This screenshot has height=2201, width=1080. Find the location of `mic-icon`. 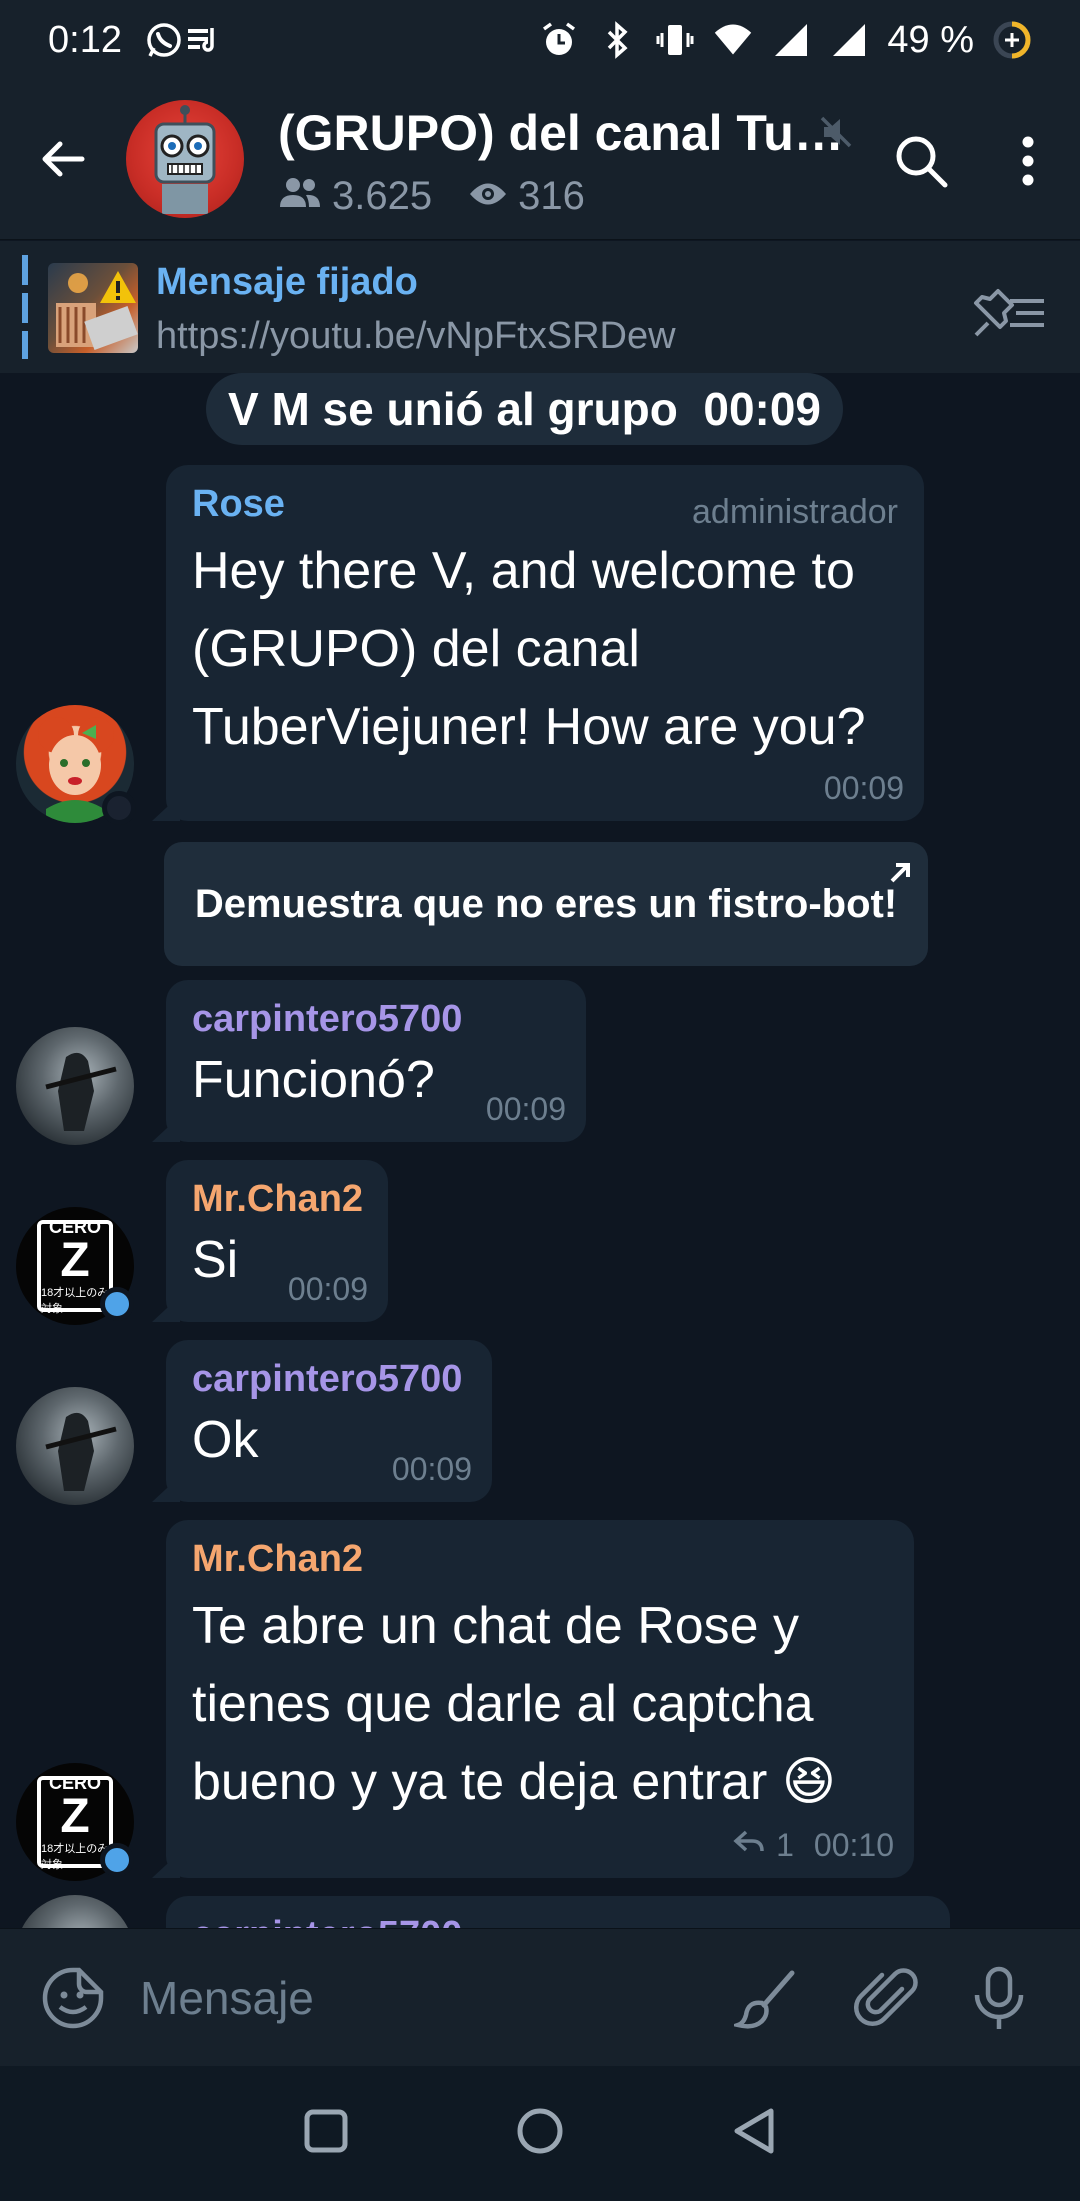

mic-icon is located at coordinates (999, 1998).